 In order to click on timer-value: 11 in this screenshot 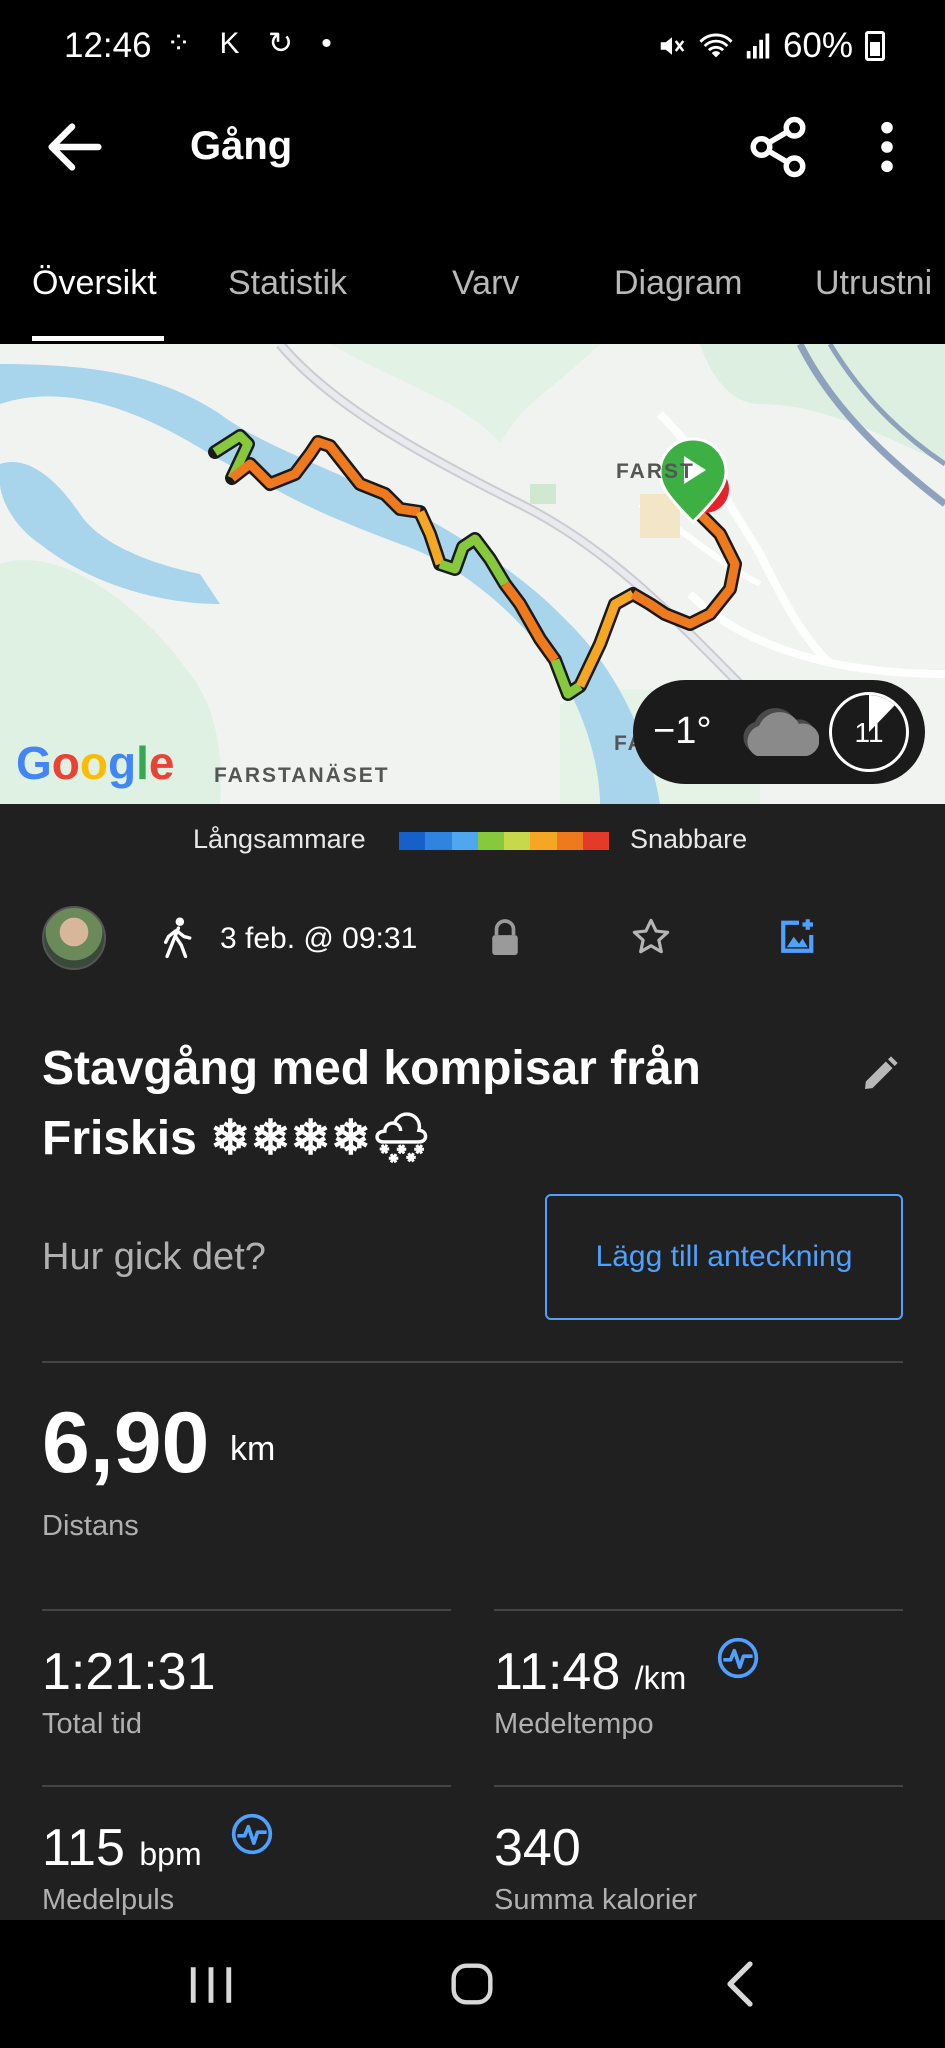, I will do `click(869, 732)`.